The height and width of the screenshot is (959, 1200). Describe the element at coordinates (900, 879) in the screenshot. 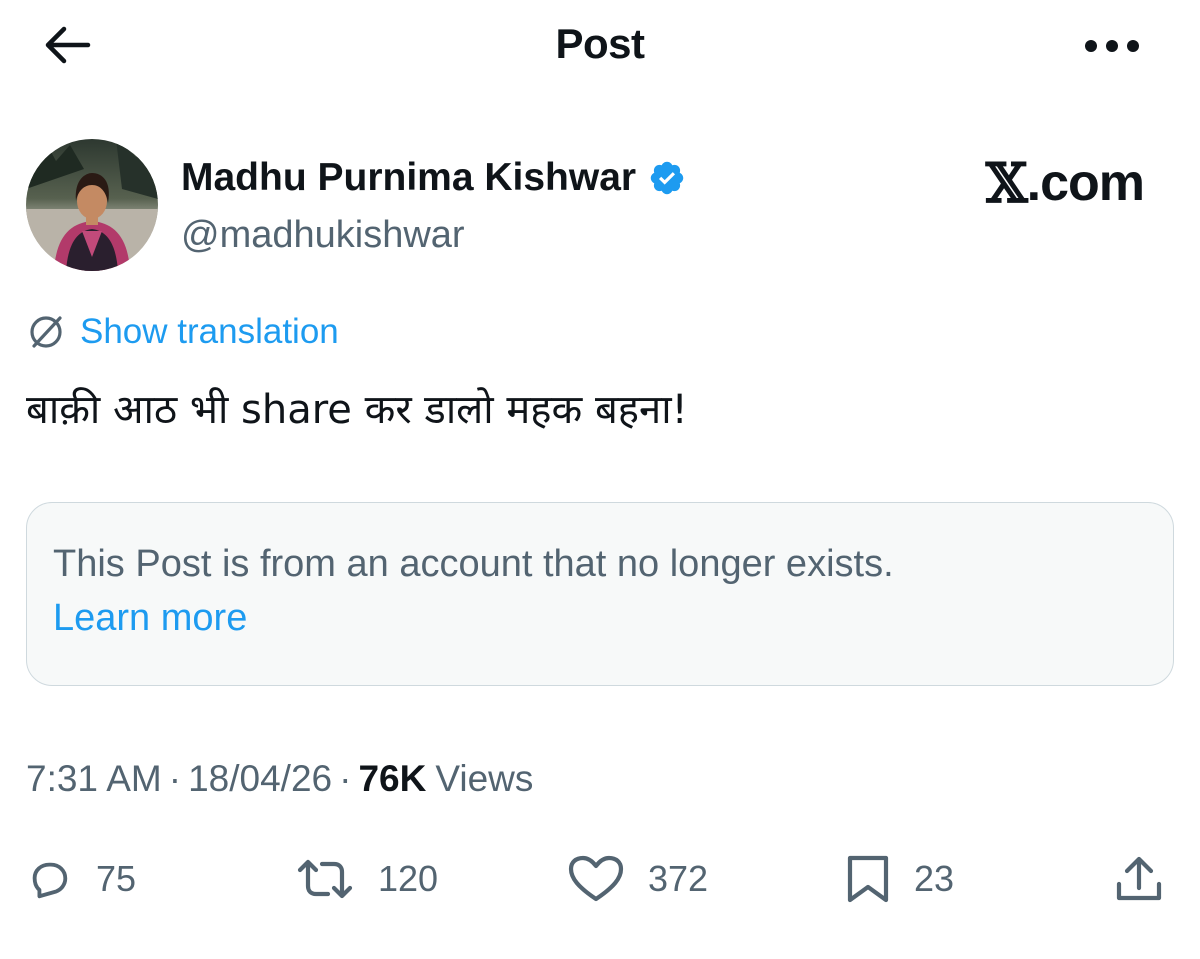

I see `bookmark-button: 23` at that location.